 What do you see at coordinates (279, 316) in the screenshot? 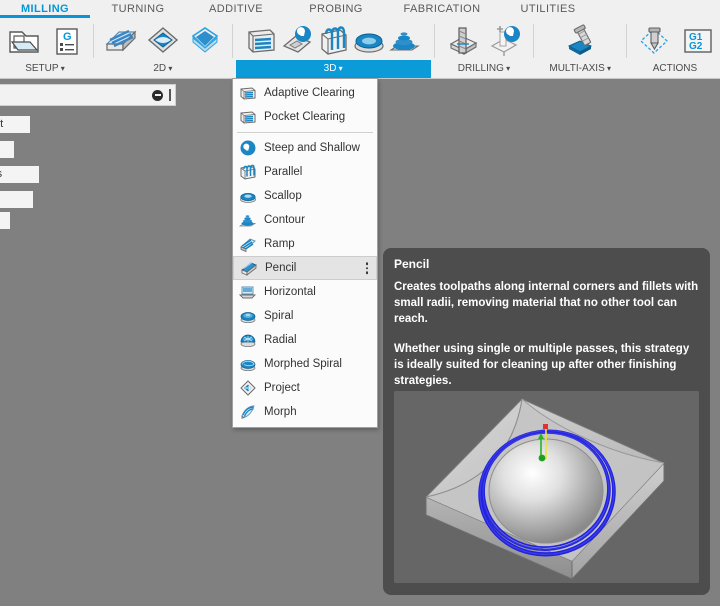
I see `menu-item-spiral-label: Spiral` at bounding box center [279, 316].